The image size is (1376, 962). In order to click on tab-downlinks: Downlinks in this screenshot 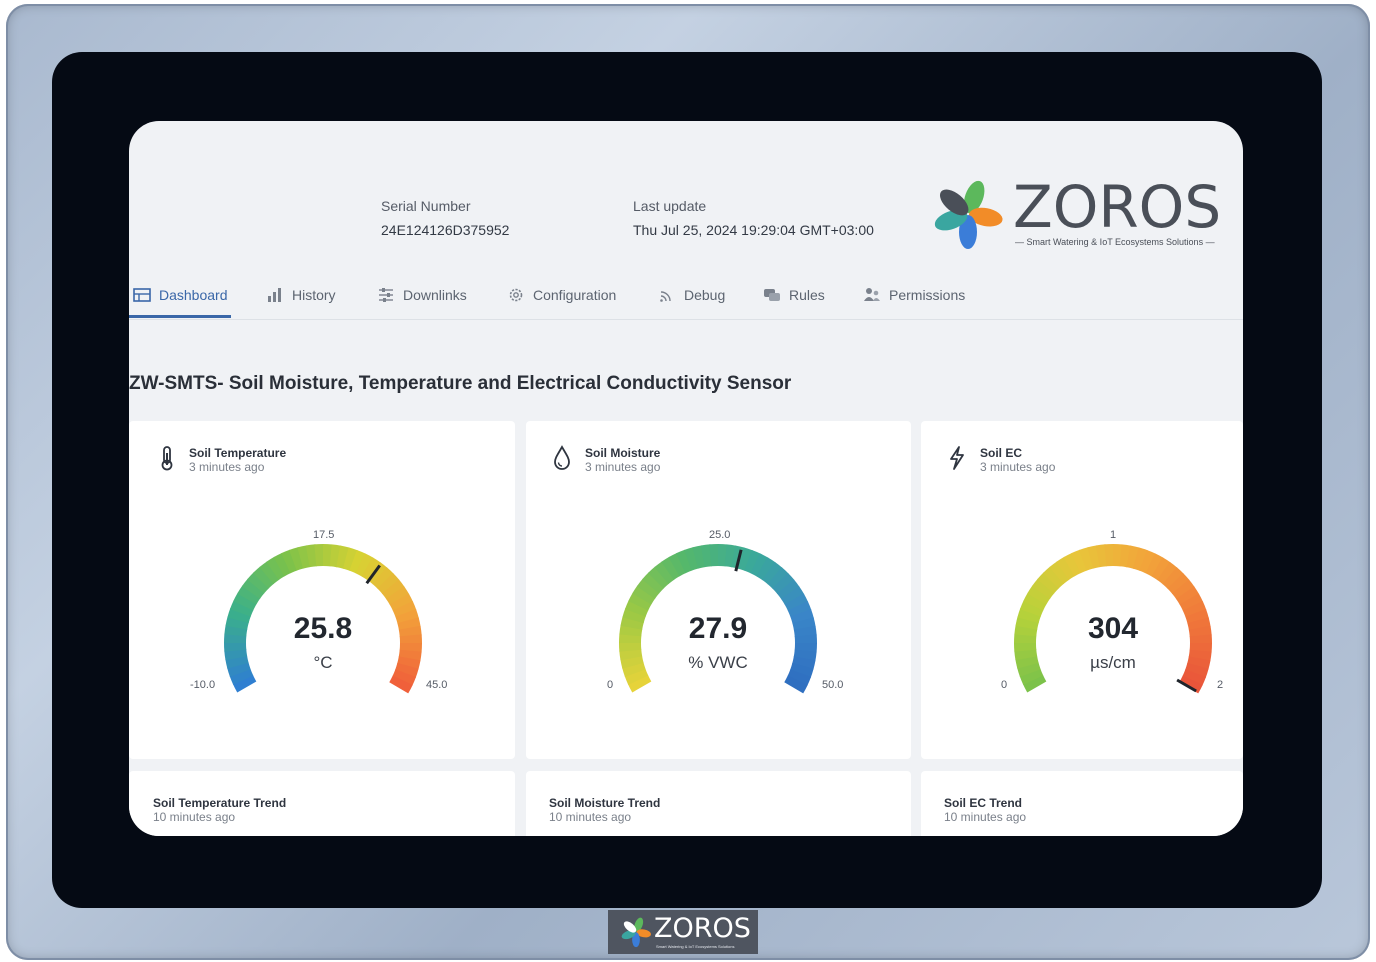, I will do `click(422, 295)`.